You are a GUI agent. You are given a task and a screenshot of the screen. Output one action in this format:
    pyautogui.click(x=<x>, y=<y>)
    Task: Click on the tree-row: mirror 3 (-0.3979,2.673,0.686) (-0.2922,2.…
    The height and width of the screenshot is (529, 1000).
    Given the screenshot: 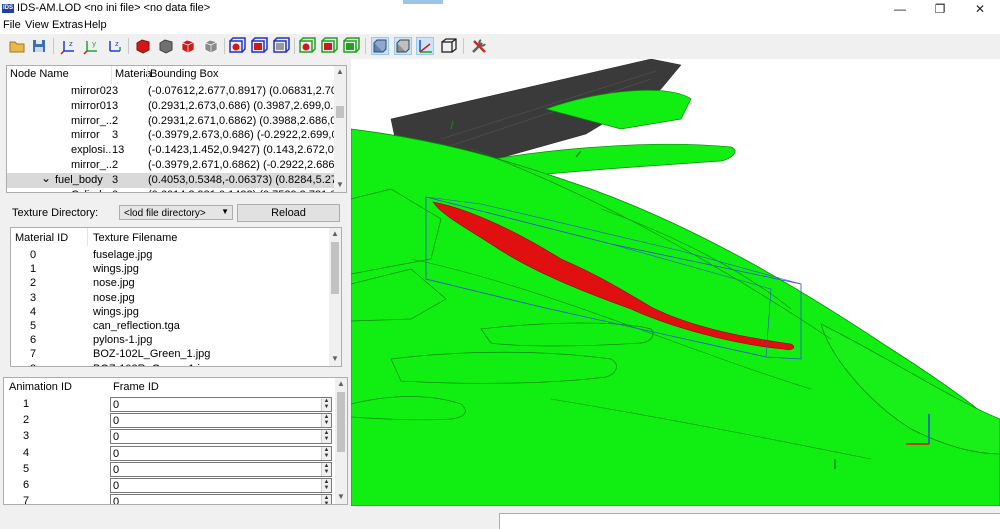 What is the action you would take?
    pyautogui.click(x=170, y=135)
    